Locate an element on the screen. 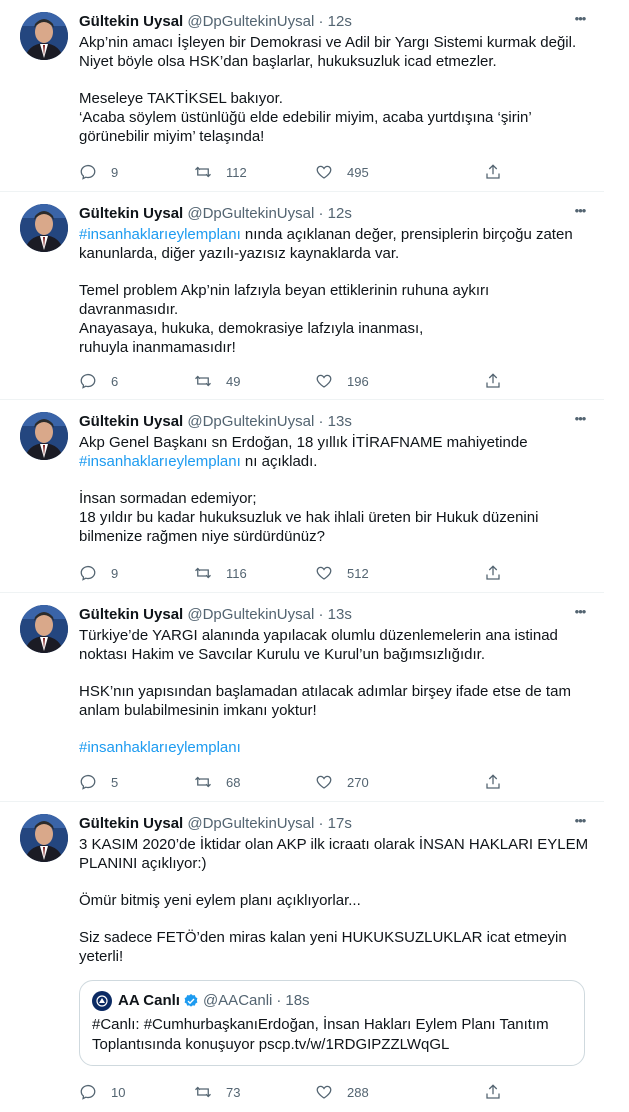 This screenshot has width=629, height=1112. like-button: 495 is located at coordinates (342, 172).